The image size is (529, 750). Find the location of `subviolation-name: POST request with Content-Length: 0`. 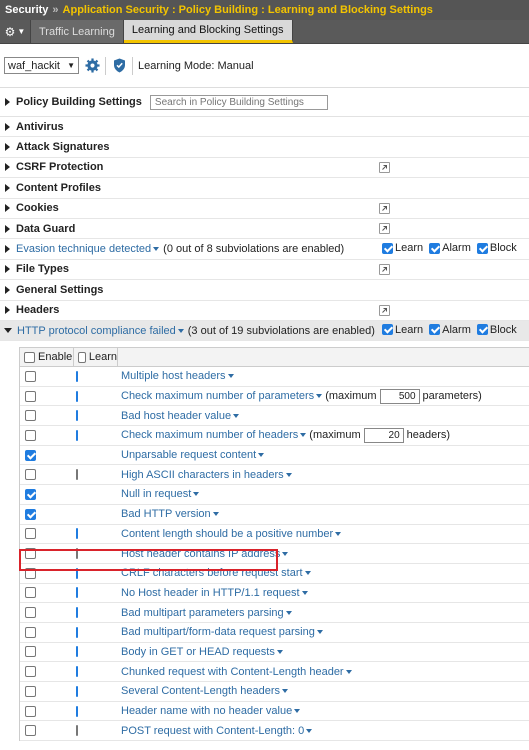

subviolation-name: POST request with Content-Length: 0 is located at coordinates (212, 731).